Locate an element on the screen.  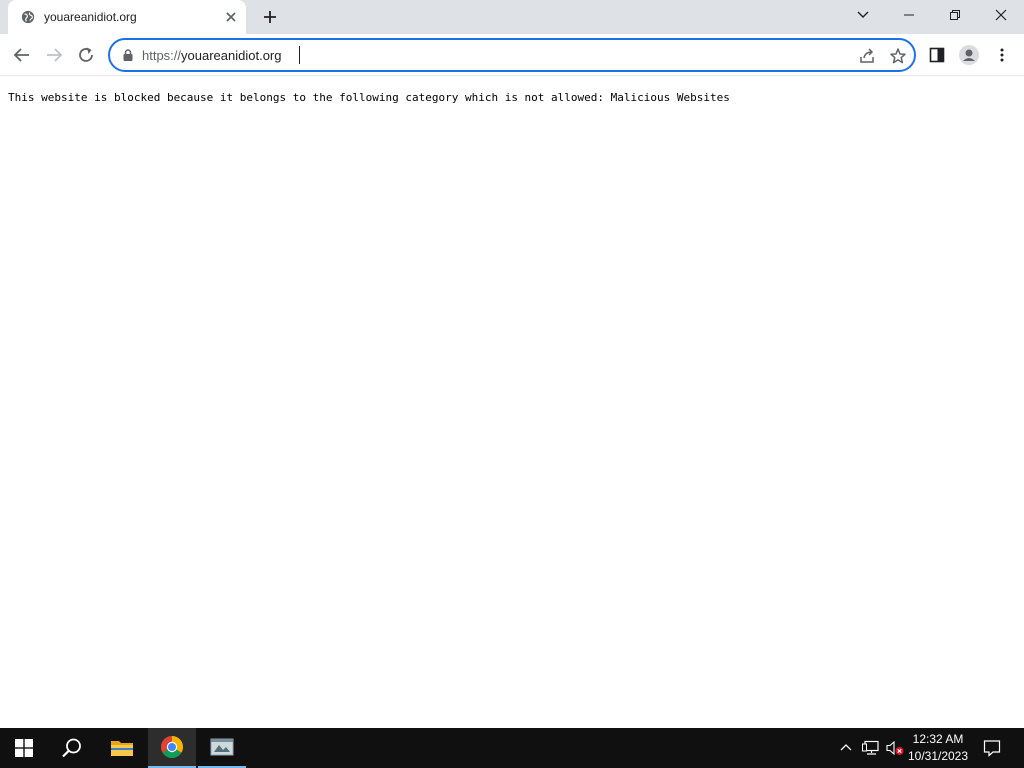
text-cursor is located at coordinates (299, 55).